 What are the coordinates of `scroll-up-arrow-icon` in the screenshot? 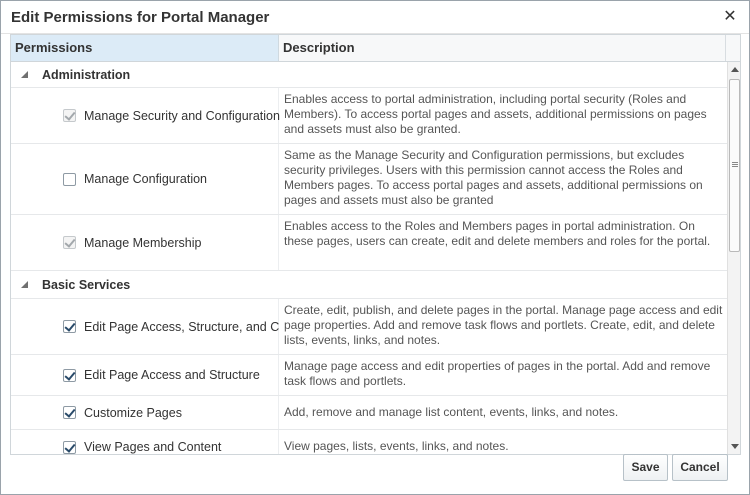 It's located at (735, 69).